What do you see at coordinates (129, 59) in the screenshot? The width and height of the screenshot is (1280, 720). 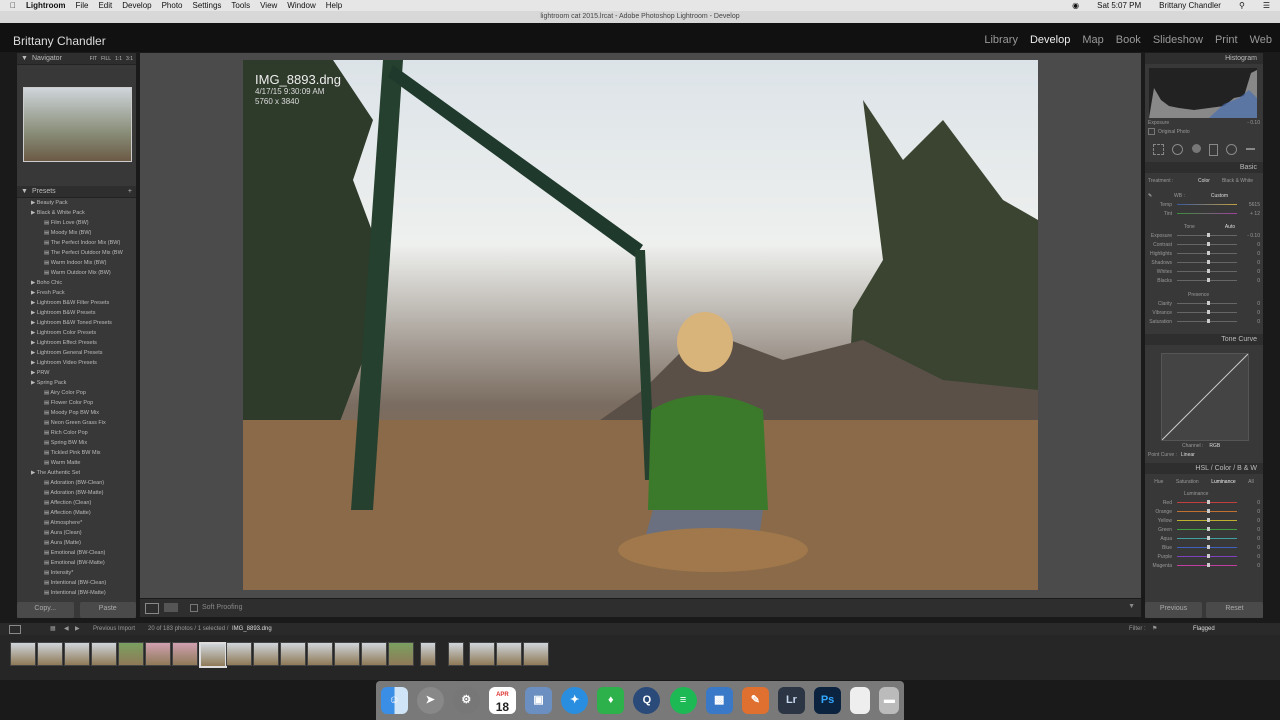 I see `zoom-3-1: 3:1` at bounding box center [129, 59].